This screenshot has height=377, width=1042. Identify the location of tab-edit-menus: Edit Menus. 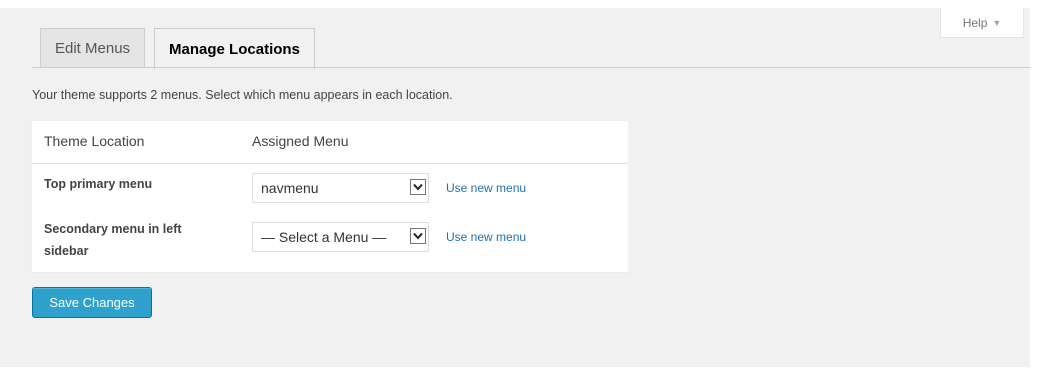
(93, 48).